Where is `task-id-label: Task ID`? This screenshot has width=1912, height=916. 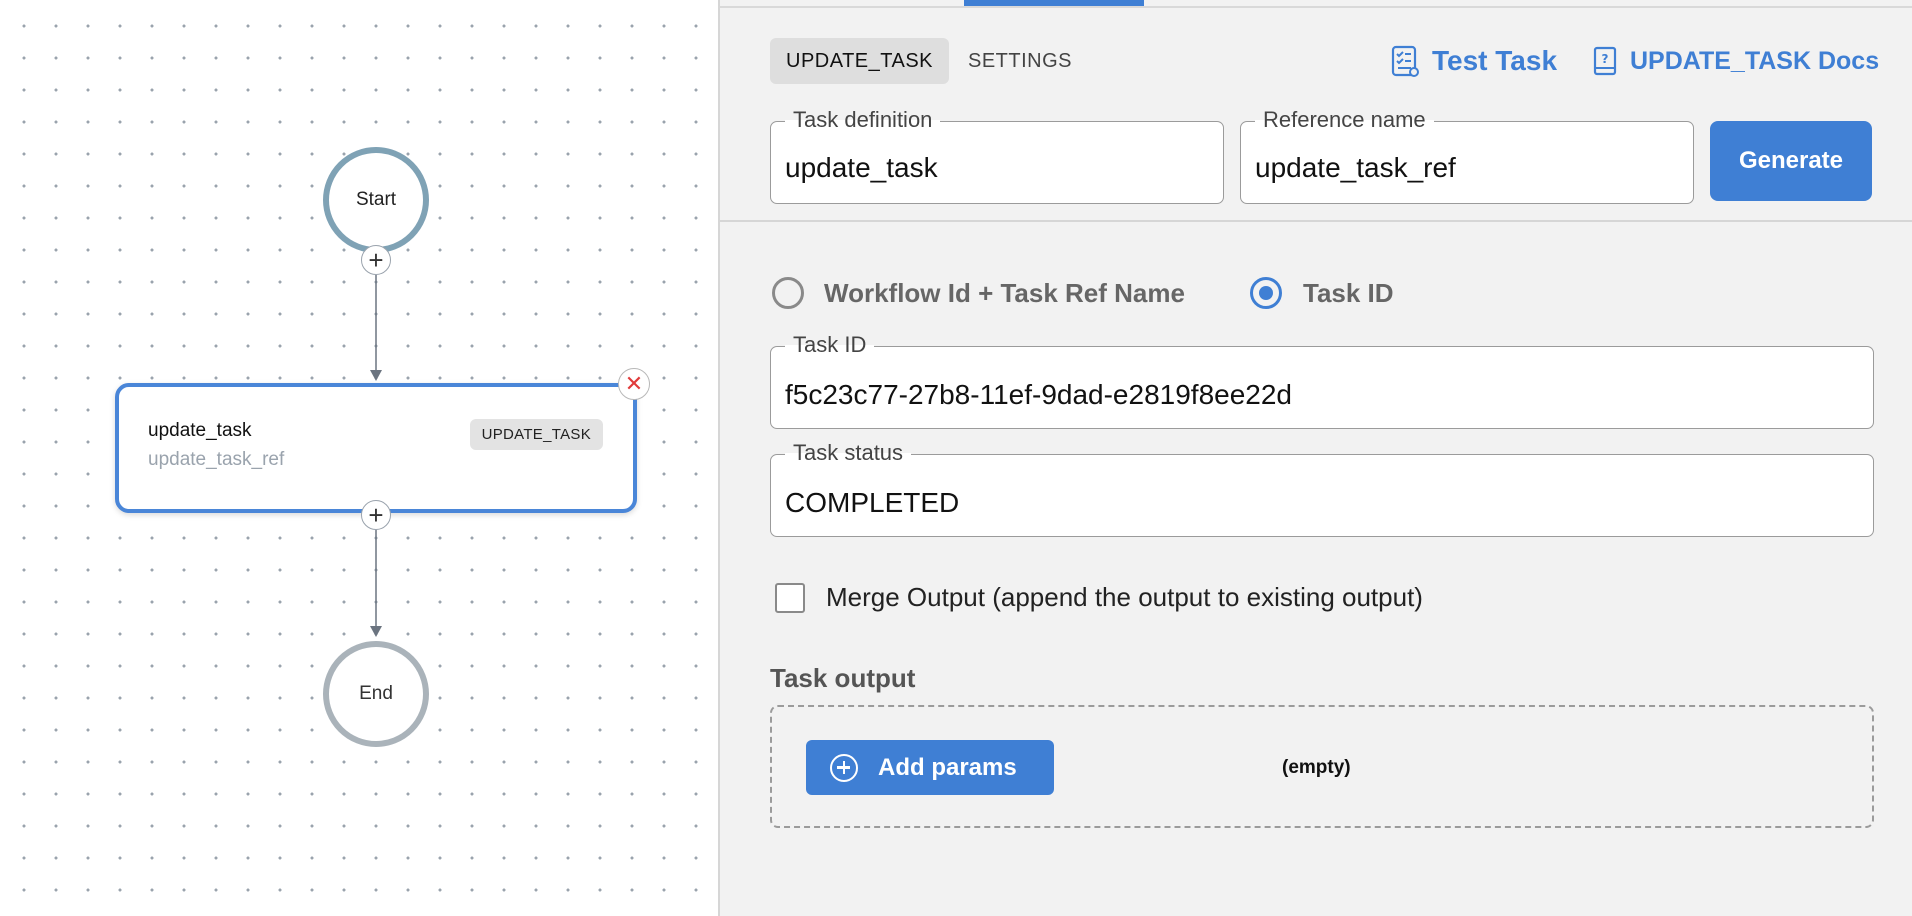
task-id-label: Task ID is located at coordinates (830, 345).